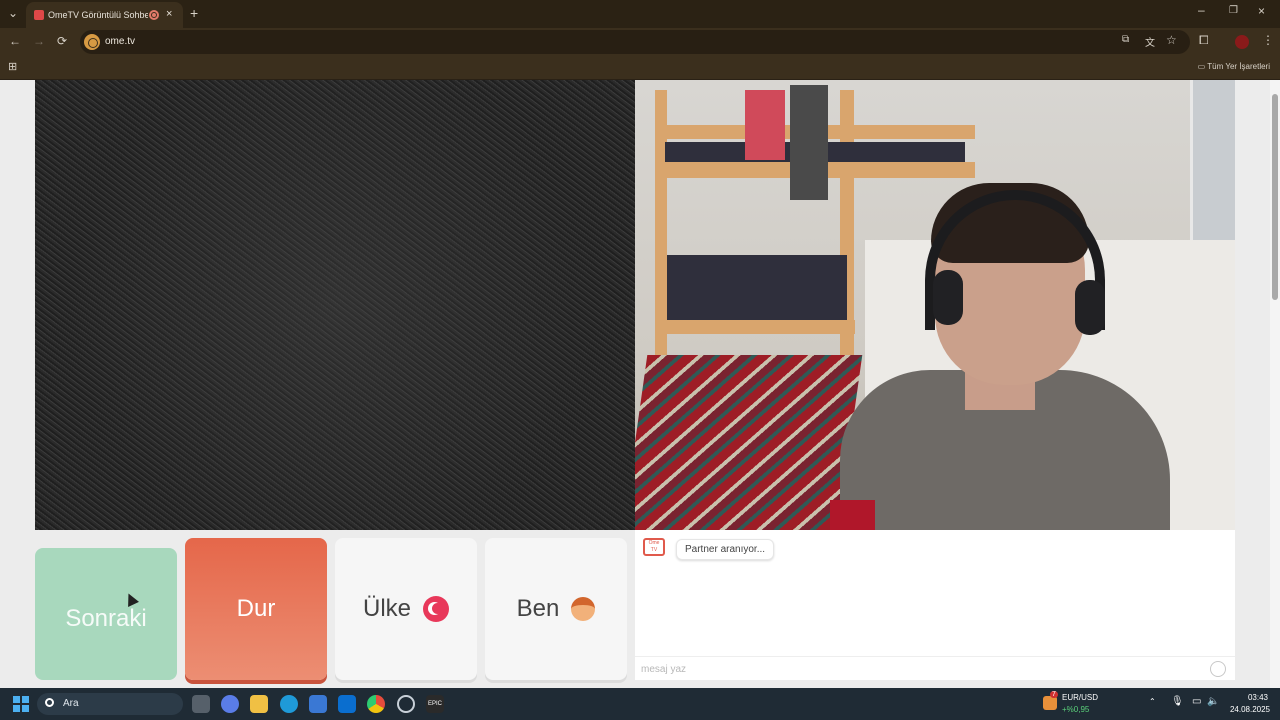 The width and height of the screenshot is (1280, 720). Describe the element at coordinates (852, 515) in the screenshot. I see `red-cloth` at that location.